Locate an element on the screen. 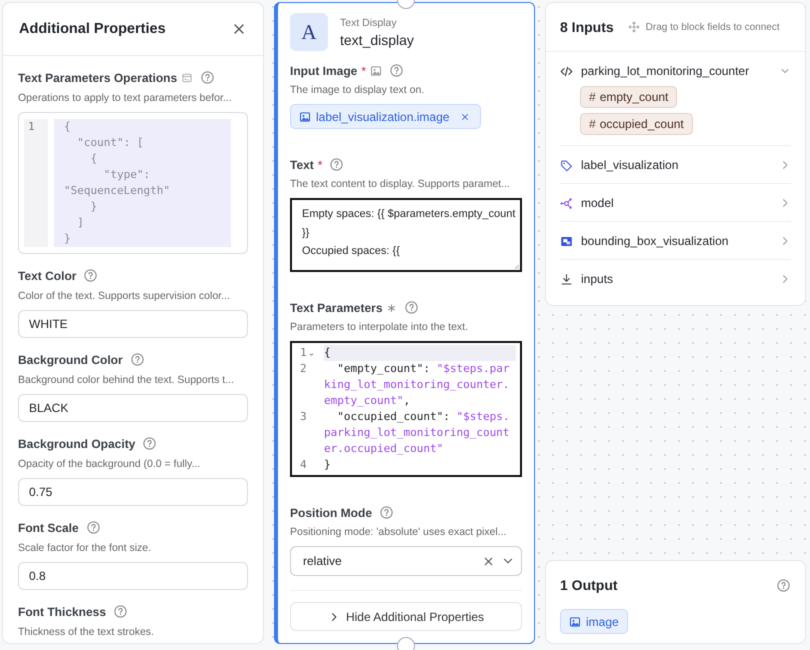 The image size is (810, 650). text-input: BLACK is located at coordinates (133, 408).